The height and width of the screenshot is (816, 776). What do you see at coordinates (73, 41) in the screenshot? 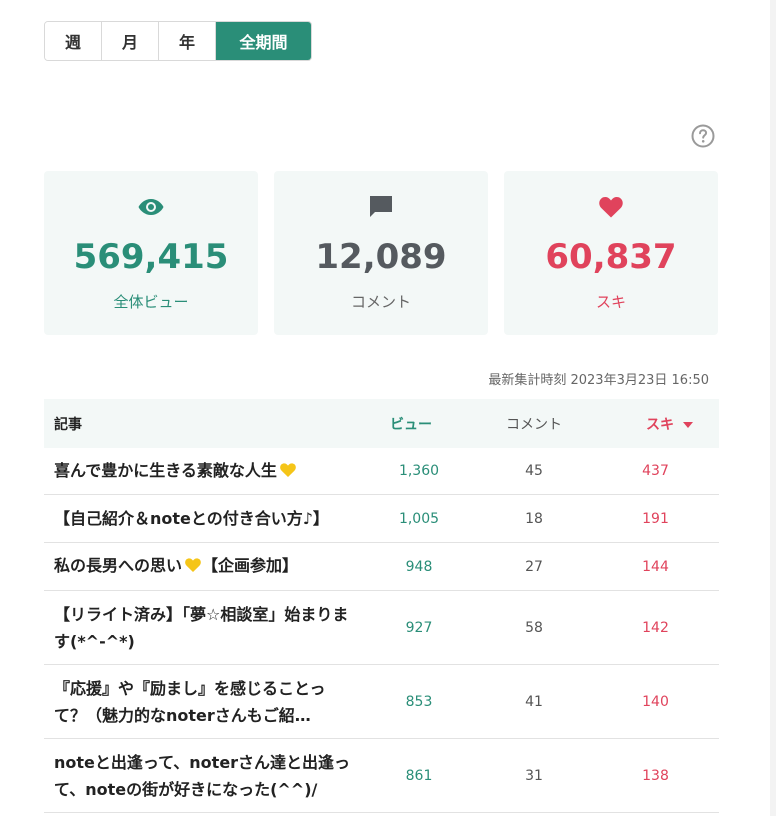
I see `tab-week: 週` at bounding box center [73, 41].